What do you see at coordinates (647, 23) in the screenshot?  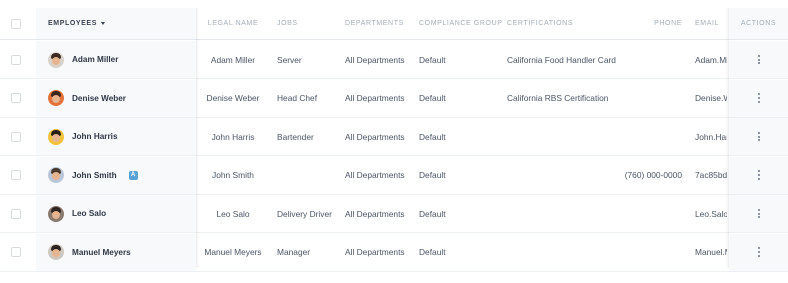 I see `column-header-phone: PHONE` at bounding box center [647, 23].